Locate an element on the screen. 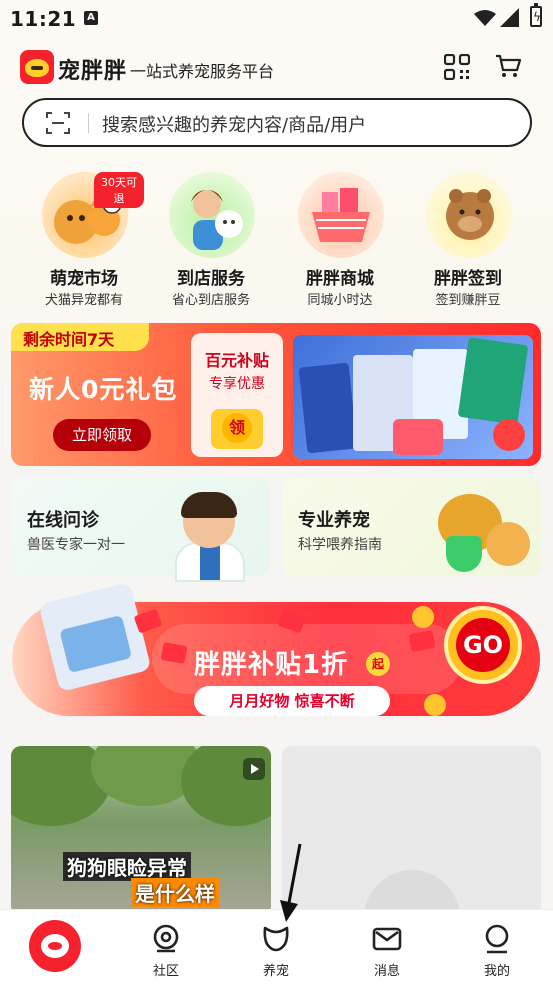 This screenshot has width=553, height=984. tab-label: 社区 is located at coordinates (165, 971).